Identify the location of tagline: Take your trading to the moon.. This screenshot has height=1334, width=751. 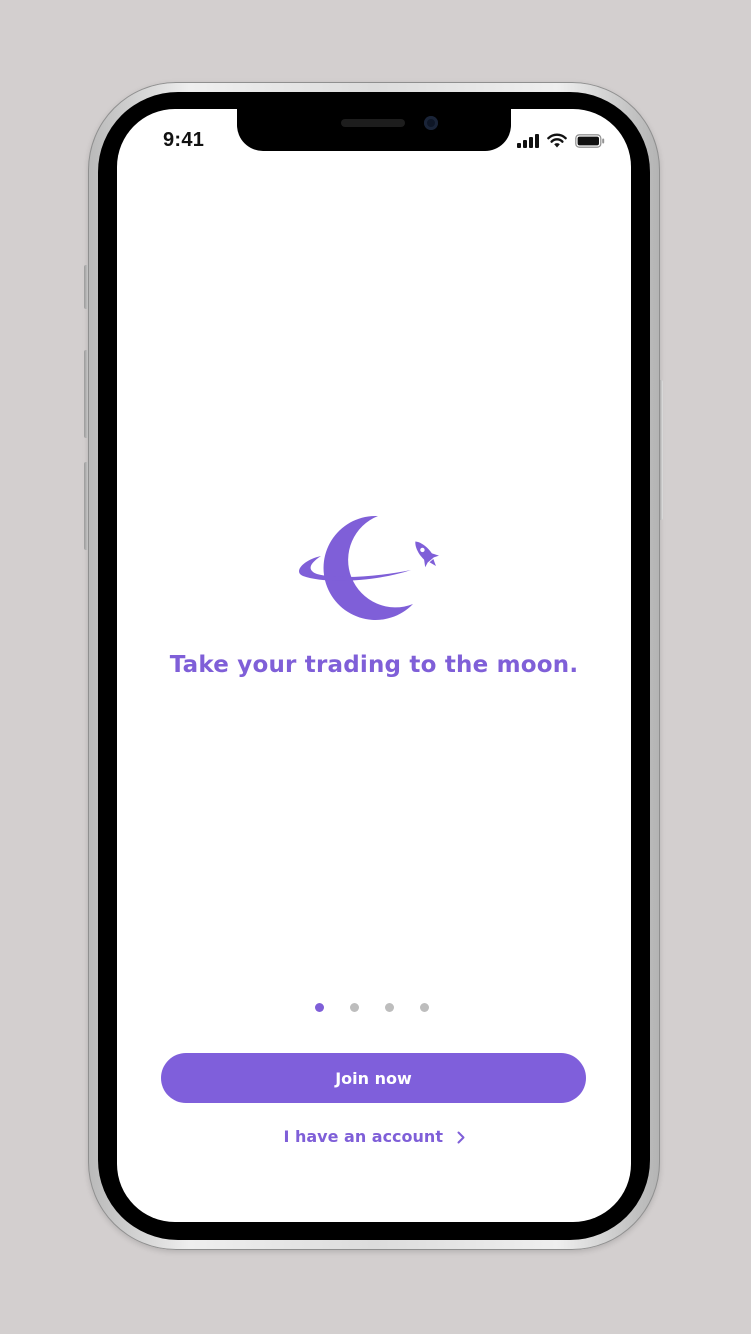
(374, 665).